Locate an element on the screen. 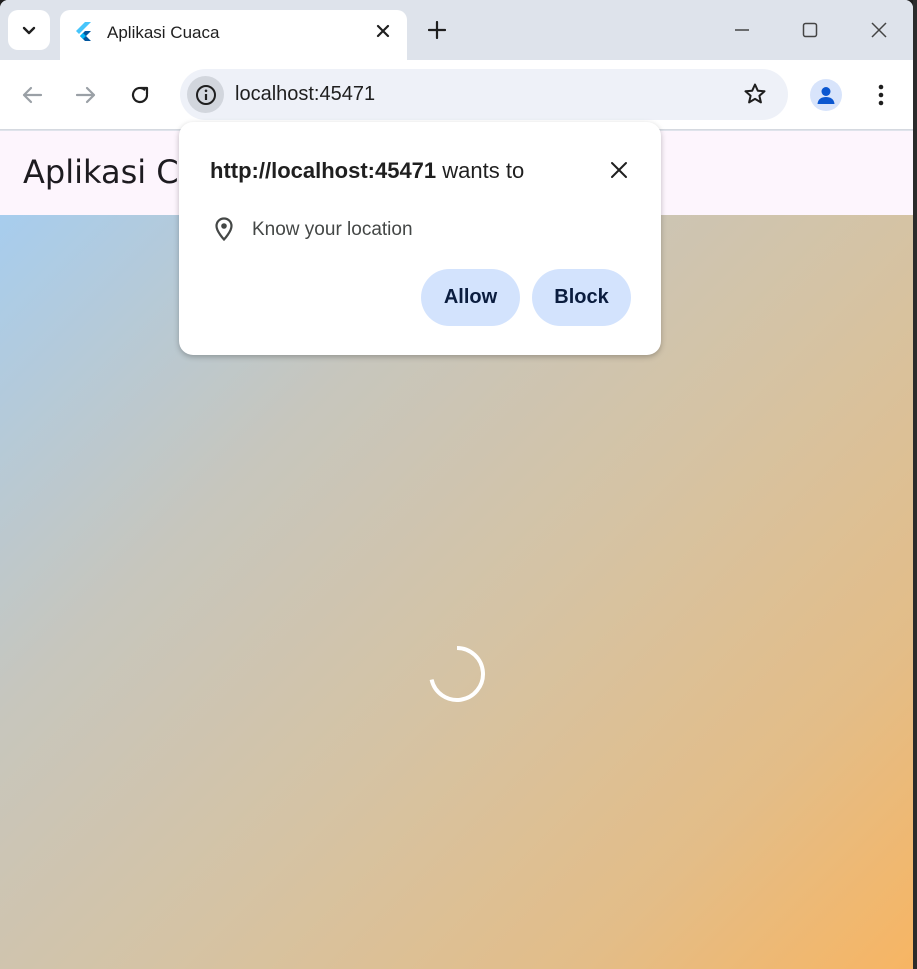 The height and width of the screenshot is (969, 917). back-button is located at coordinates (32, 95).